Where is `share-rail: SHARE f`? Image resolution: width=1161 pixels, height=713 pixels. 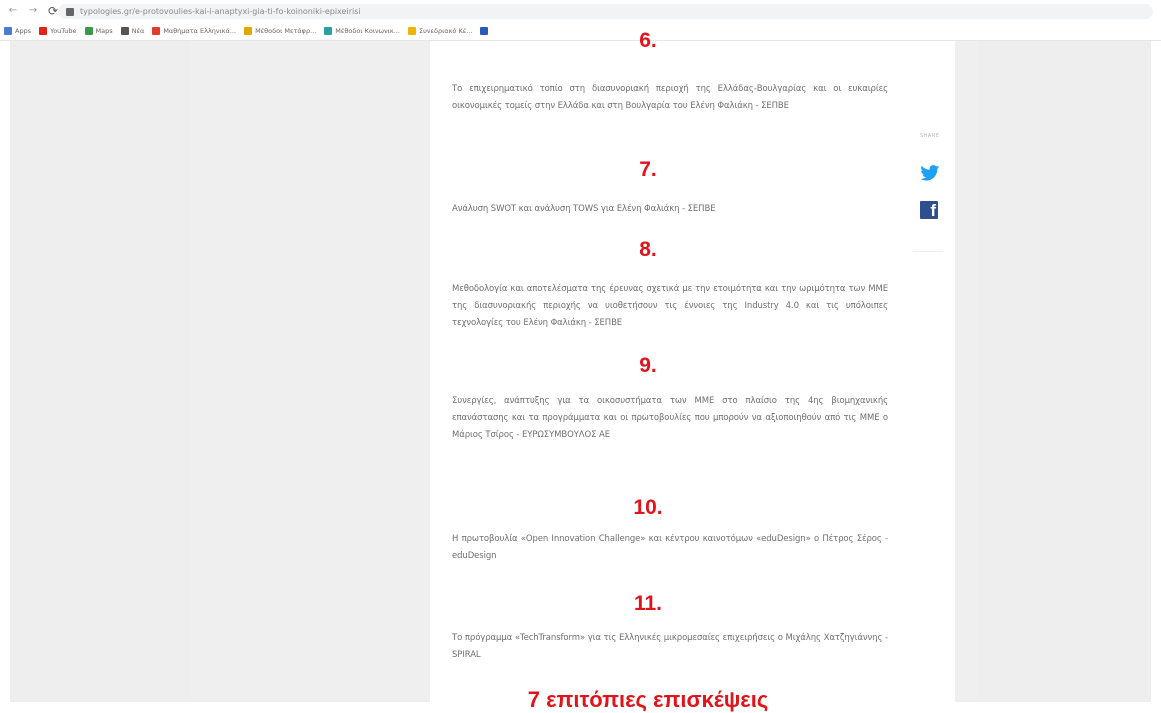 share-rail: SHARE f is located at coordinates (926, 371).